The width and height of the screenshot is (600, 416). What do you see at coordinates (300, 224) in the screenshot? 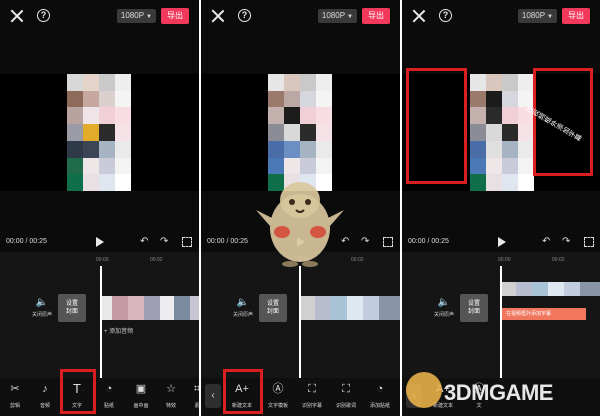
I see `mascot-watermark` at bounding box center [300, 224].